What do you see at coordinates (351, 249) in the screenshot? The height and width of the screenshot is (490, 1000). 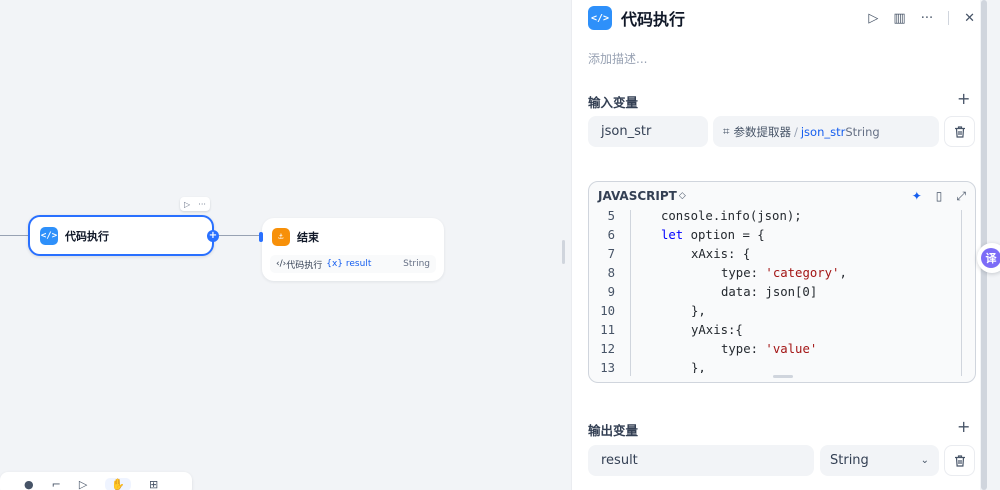 I see `end-node: ⚓ 结束 ‹/› 代码执行 {x} result String` at bounding box center [351, 249].